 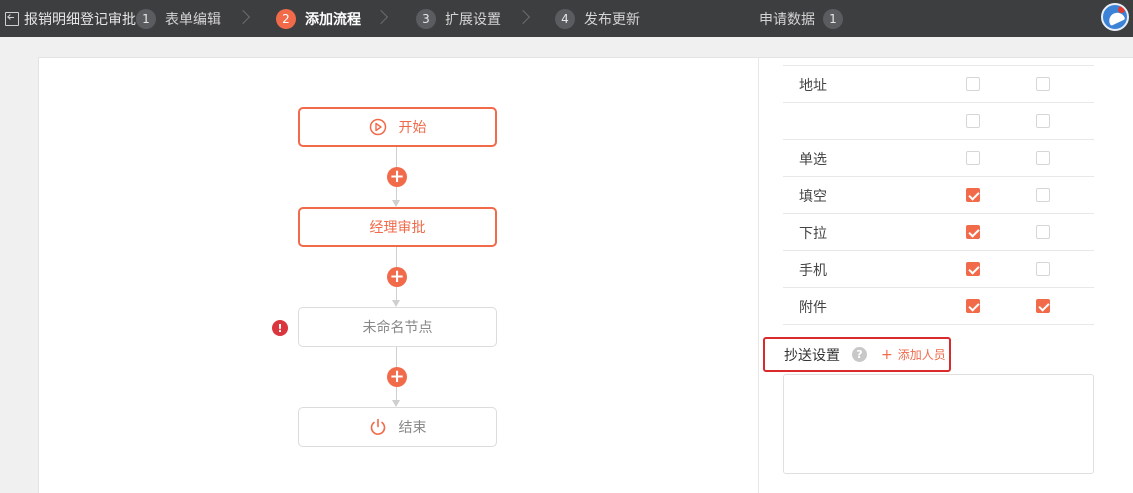 I want to click on count-badge: 1, so click(x=833, y=18).